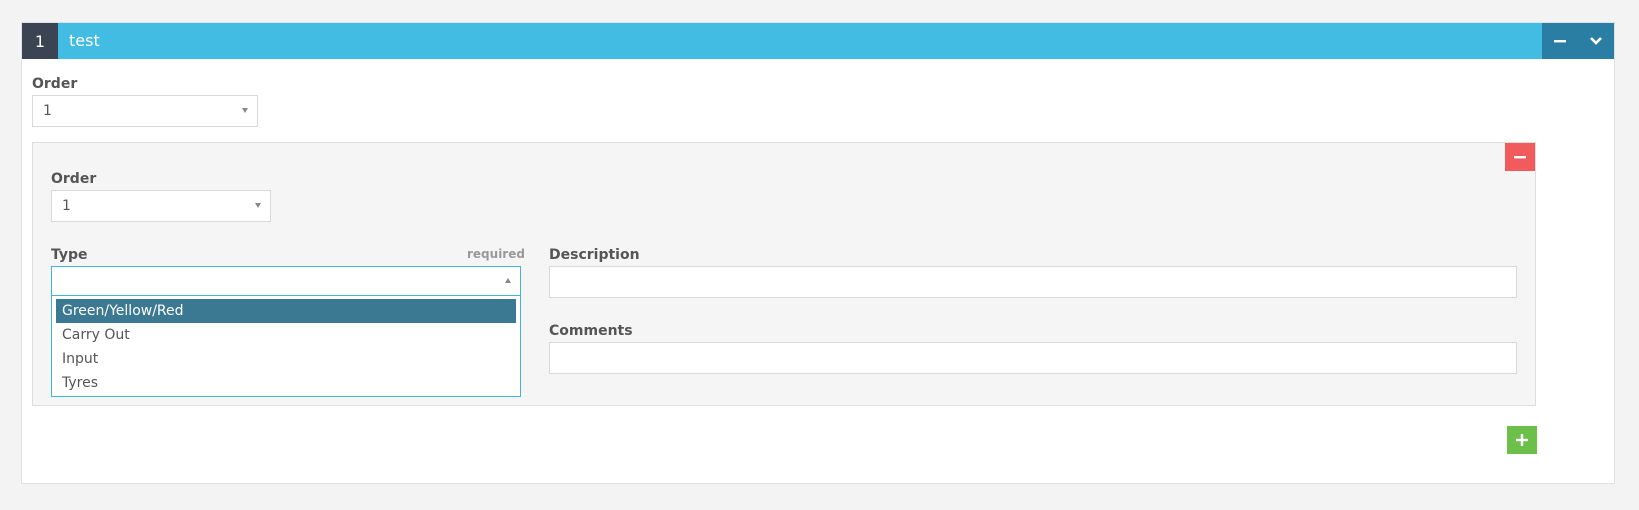  I want to click on plus-icon, so click(1522, 440).